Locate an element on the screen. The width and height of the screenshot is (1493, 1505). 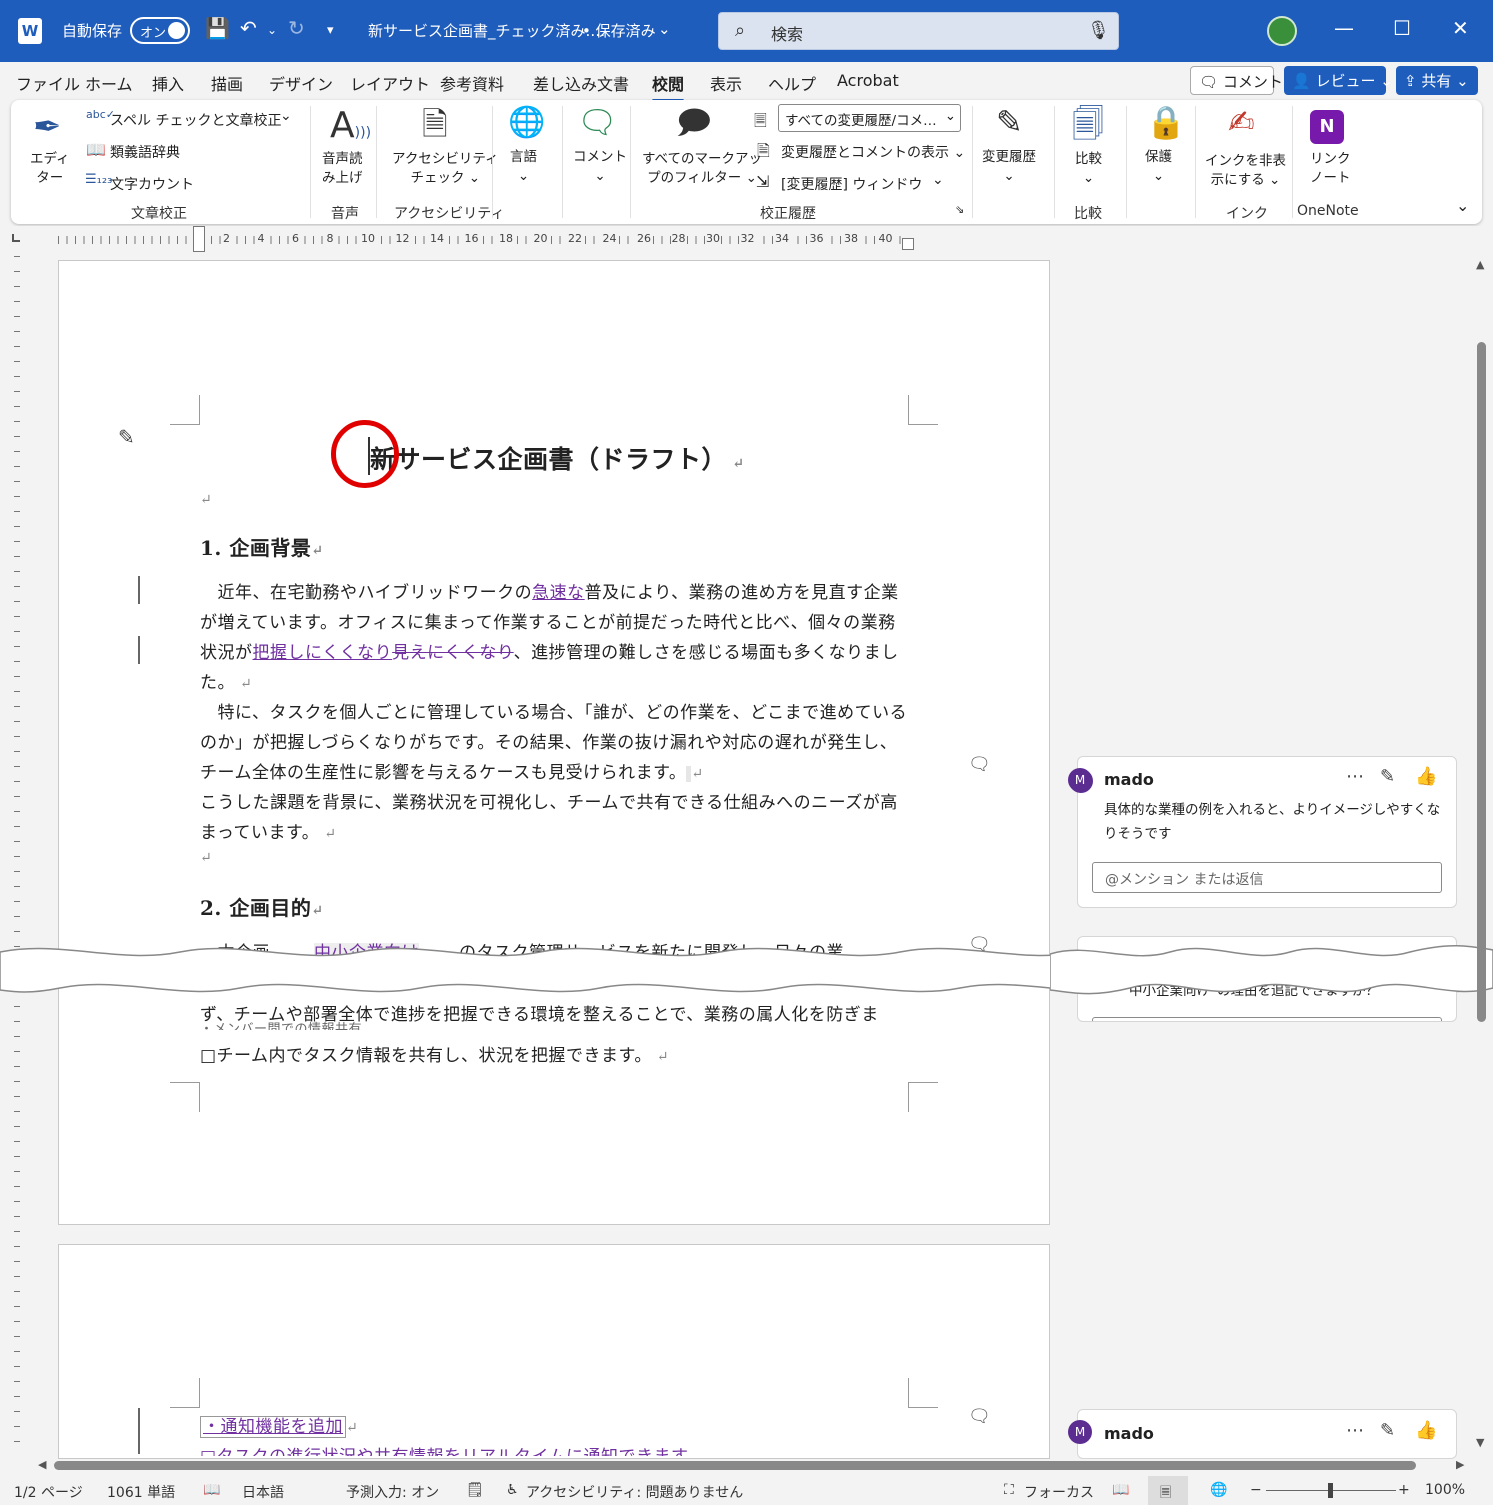
new-comment-icon: 🗨 is located at coordinates (597, 122).